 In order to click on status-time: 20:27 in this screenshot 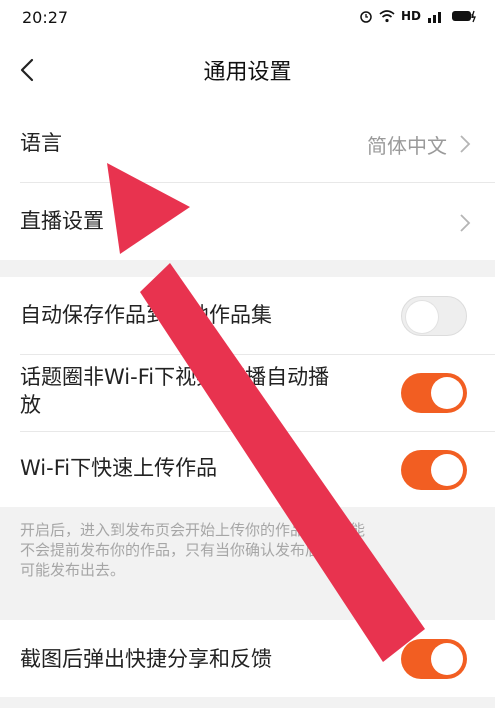, I will do `click(45, 17)`.